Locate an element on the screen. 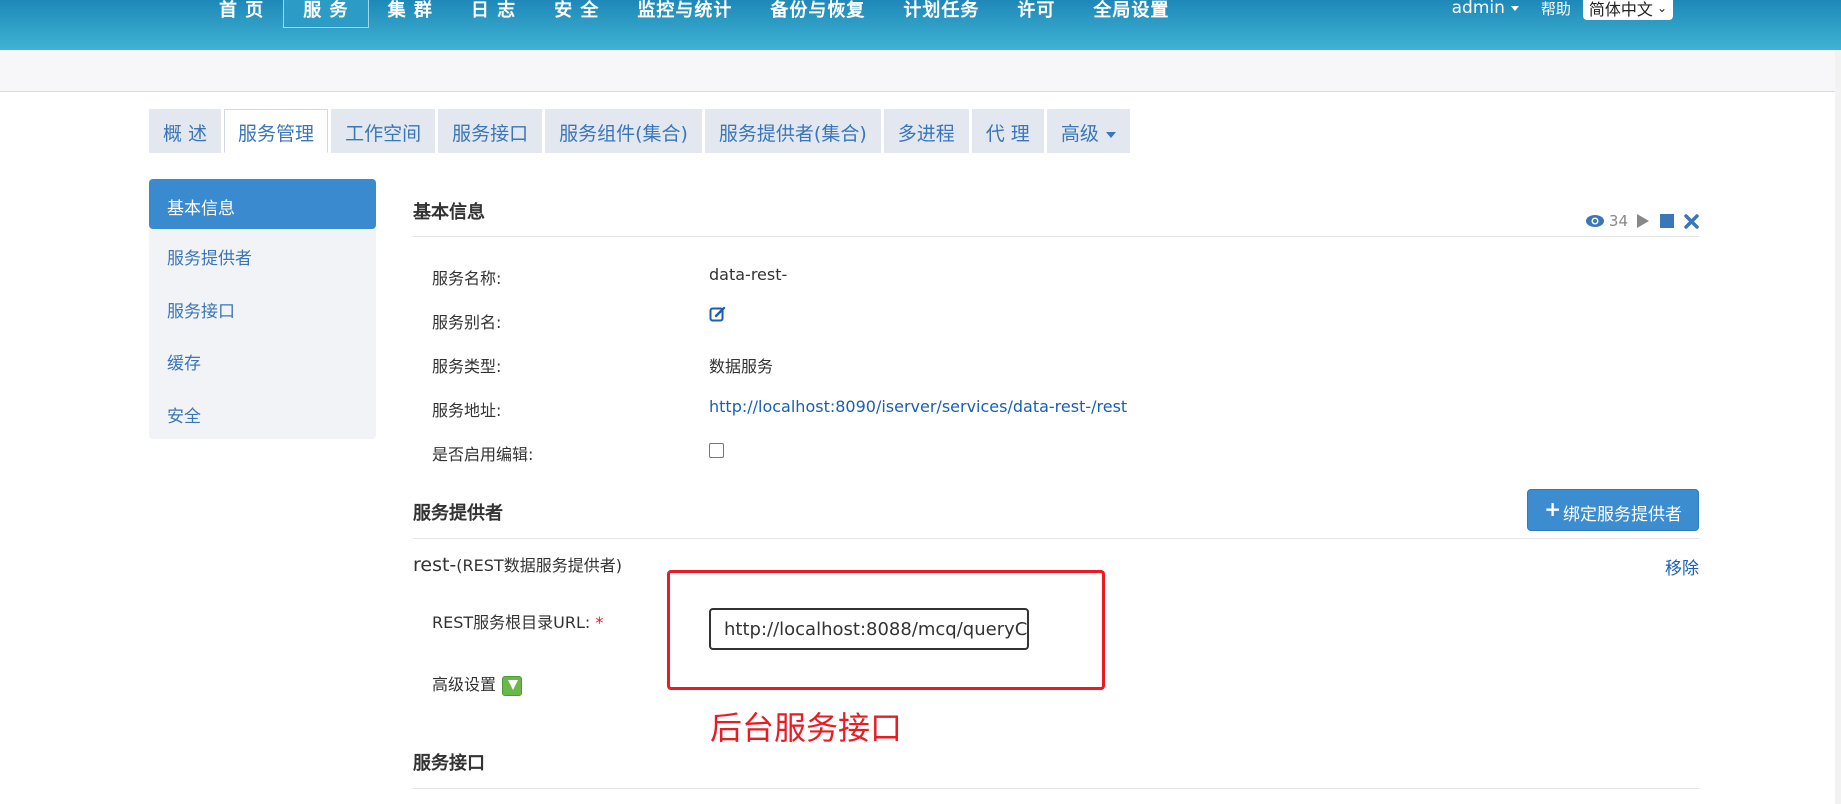 This screenshot has height=804, width=1841. bind-provider-button: + 绑定服务提供者 is located at coordinates (1613, 510).